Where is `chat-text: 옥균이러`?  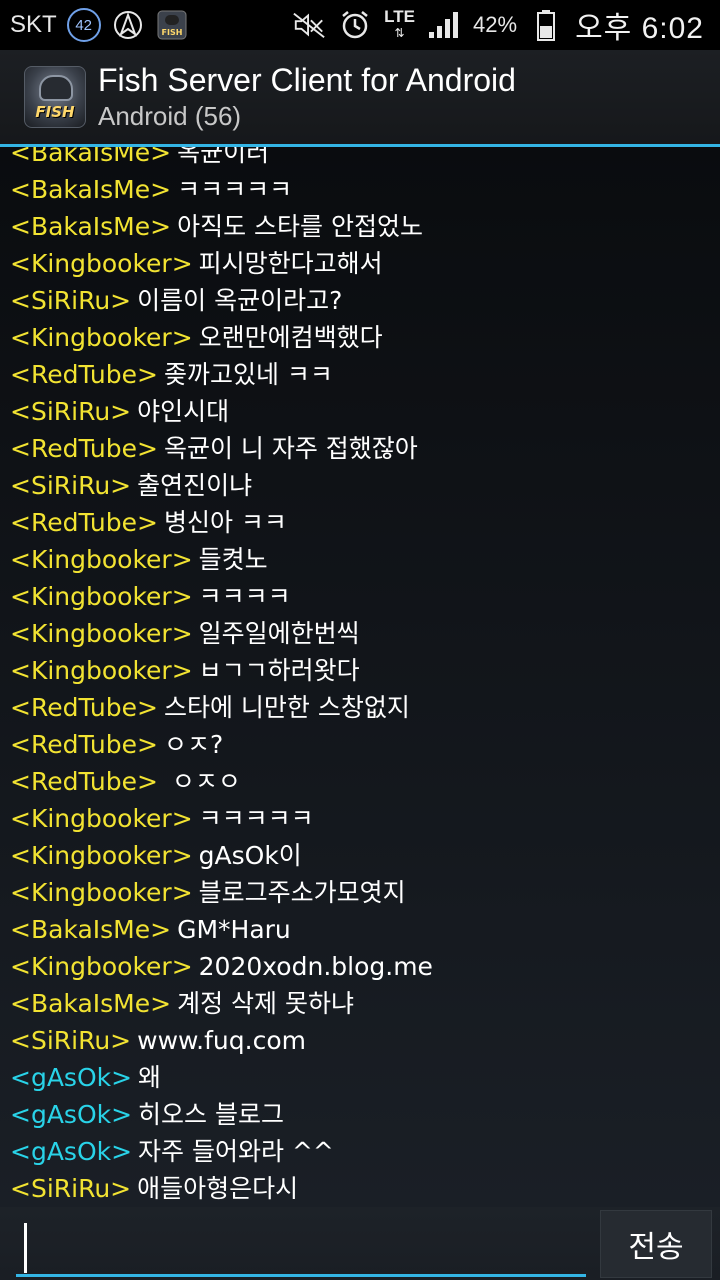 chat-text: 옥균이러 is located at coordinates (223, 157).